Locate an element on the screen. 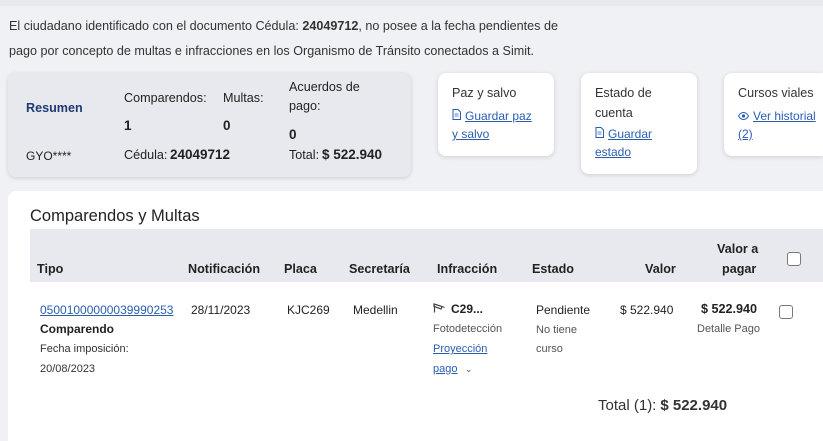 The image size is (823, 441). row-checkbox is located at coordinates (786, 312).